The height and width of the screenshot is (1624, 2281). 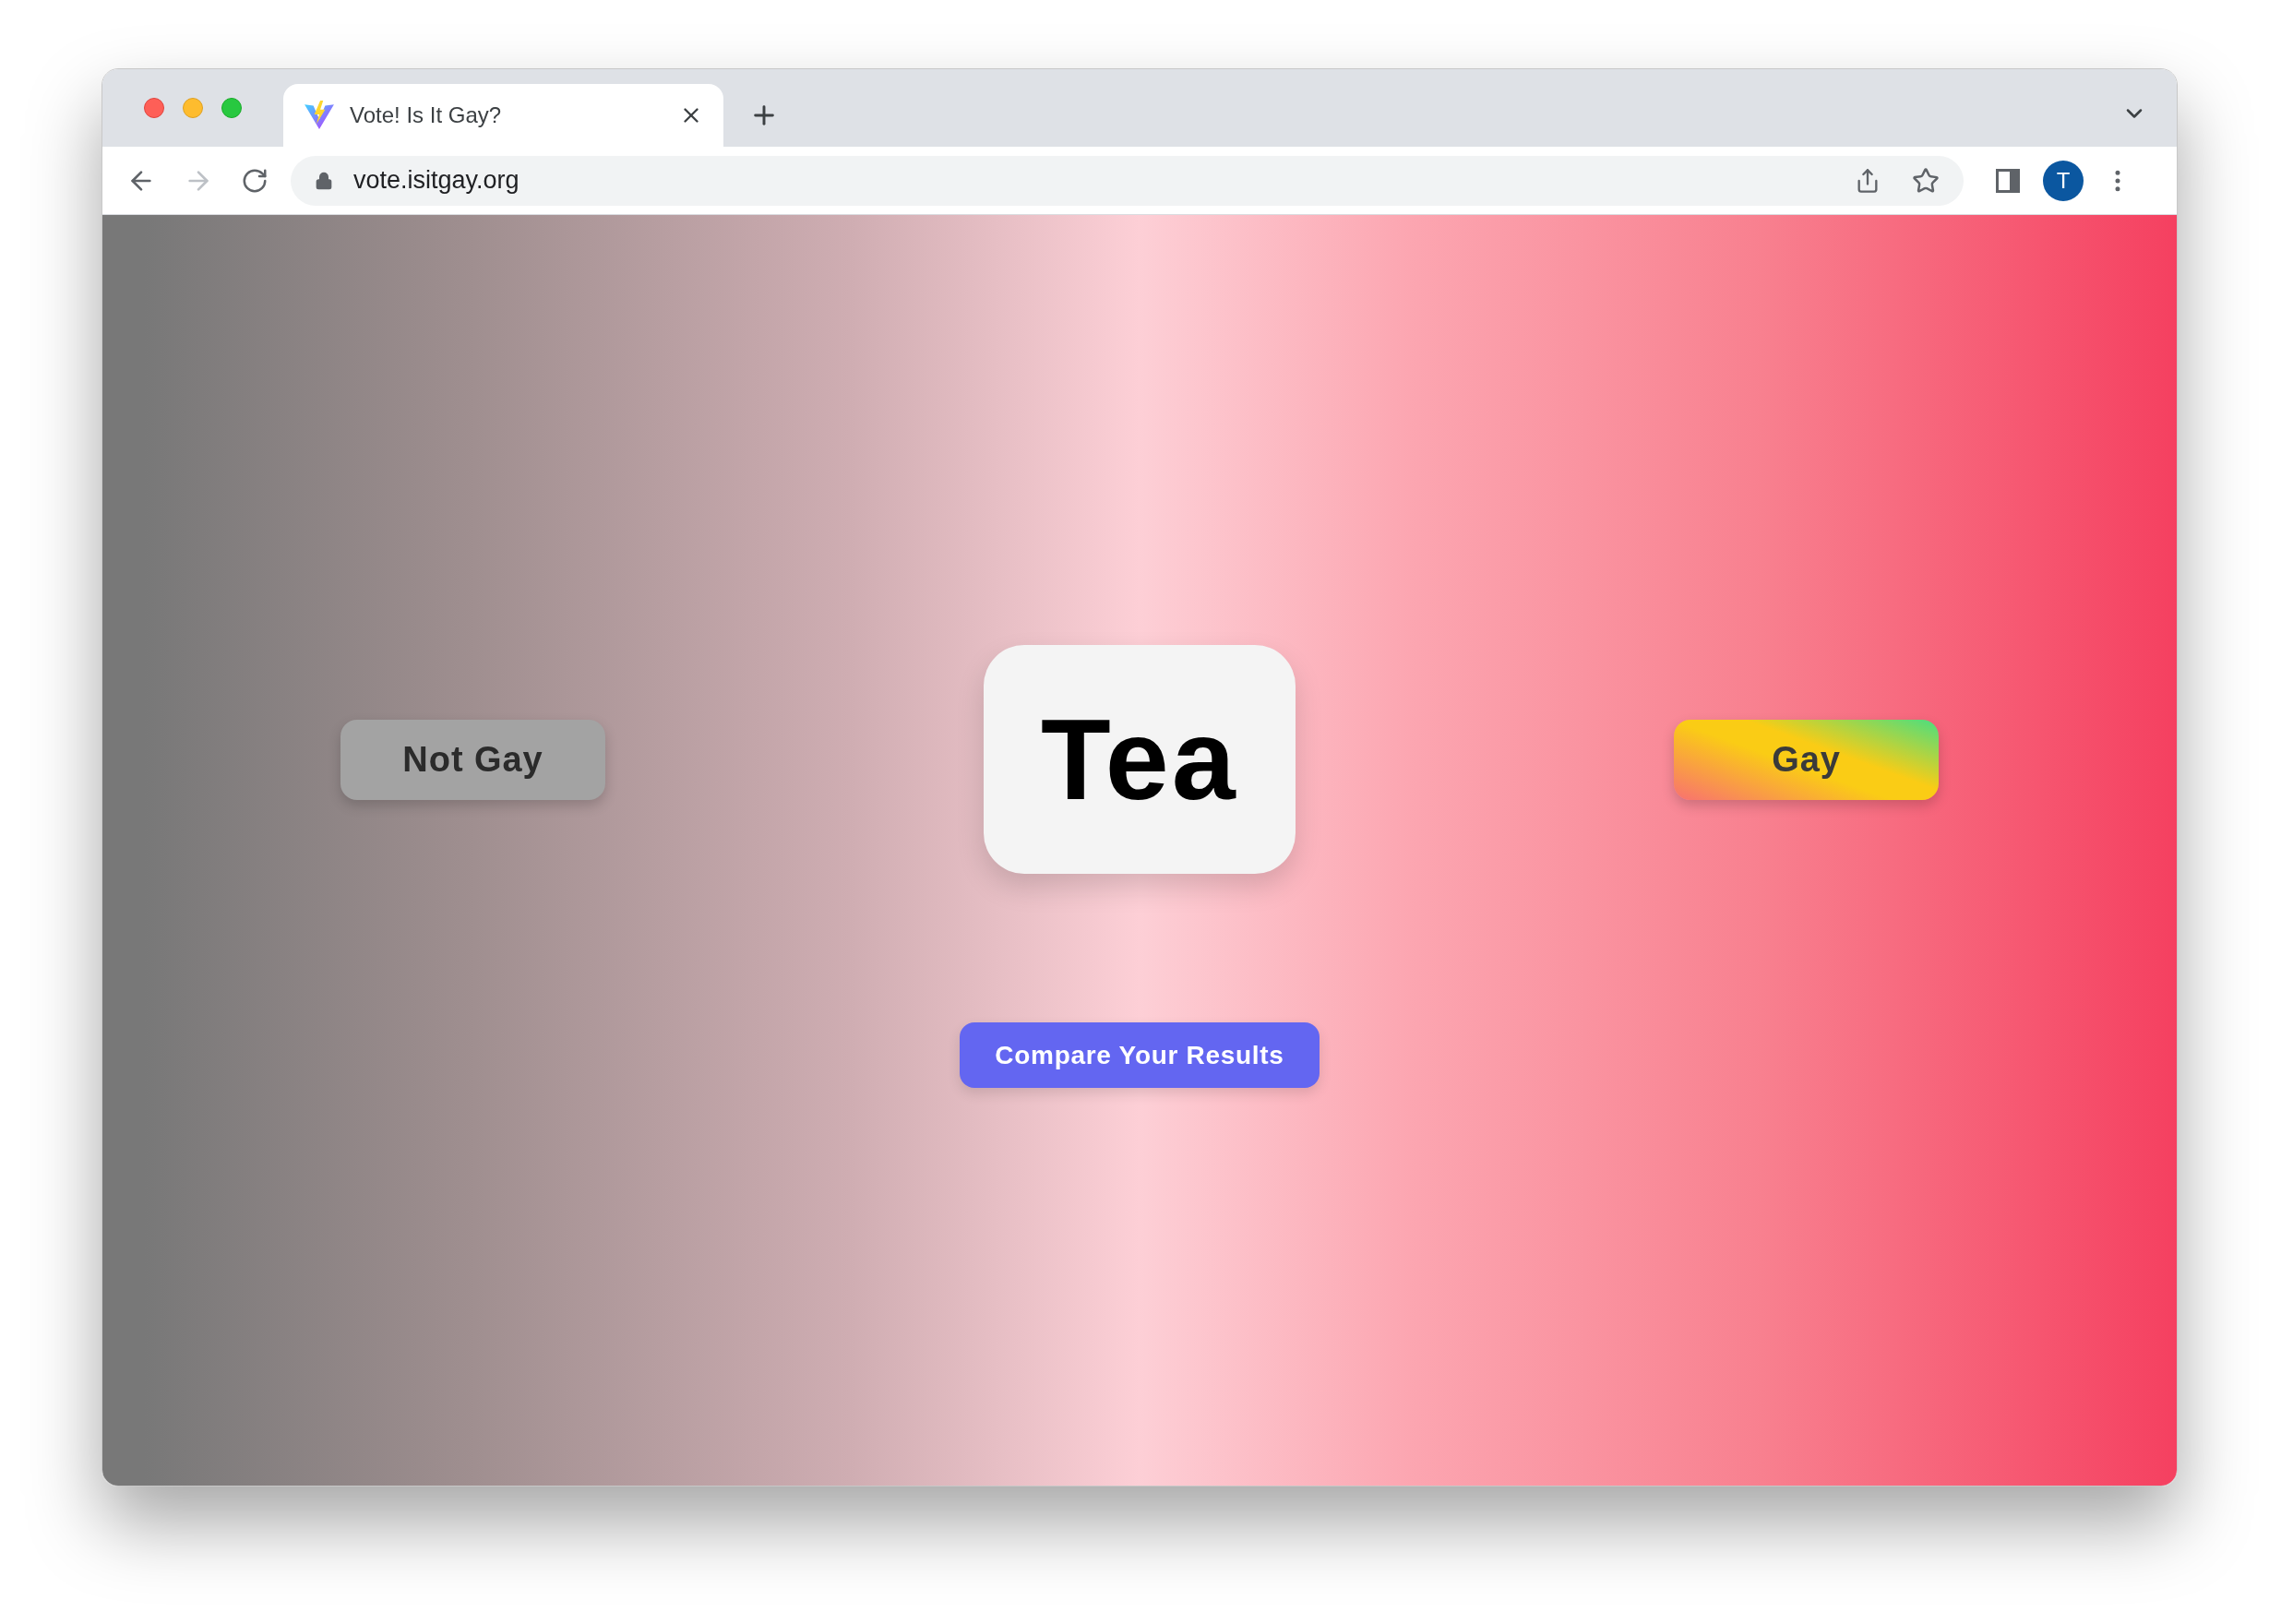 I want to click on url-text: vote.isitgay.org, so click(x=437, y=181).